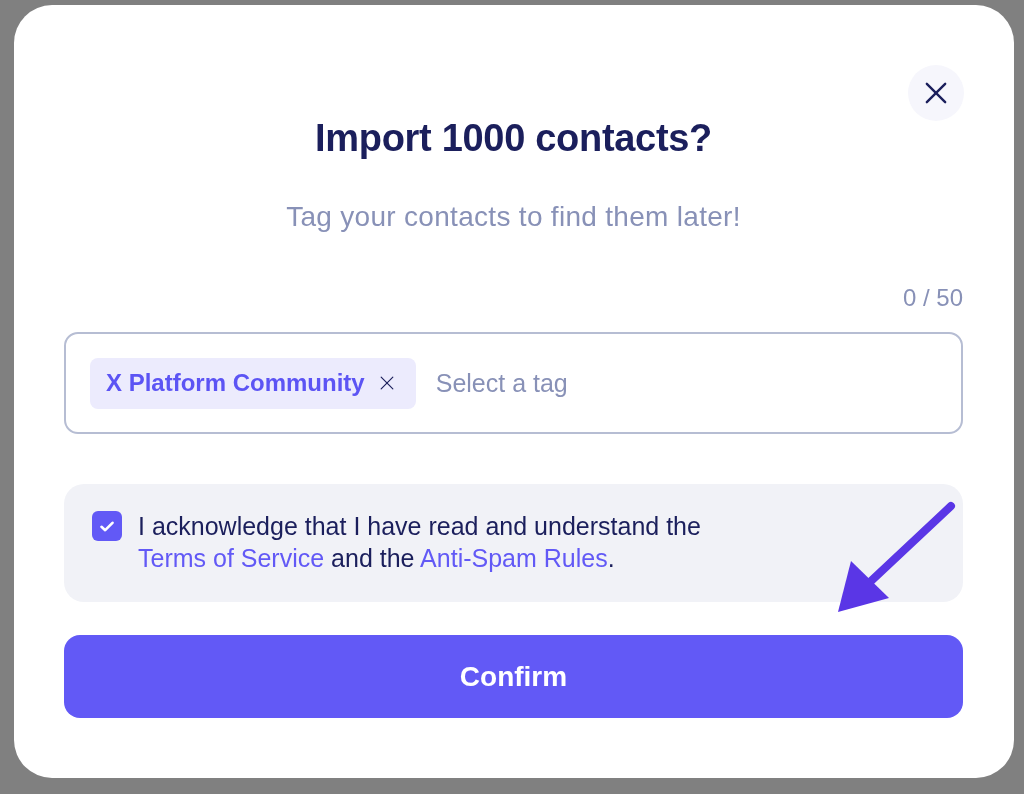 The width and height of the screenshot is (1024, 794). What do you see at coordinates (235, 383) in the screenshot?
I see `tag-label: X Platform Community` at bounding box center [235, 383].